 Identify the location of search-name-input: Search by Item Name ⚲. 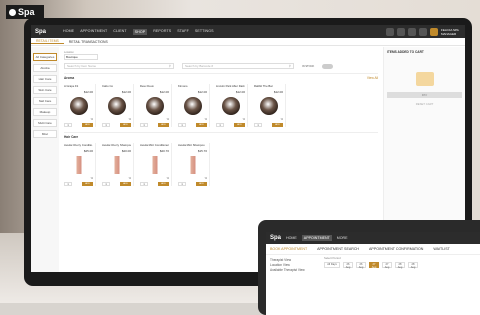
(119, 66).